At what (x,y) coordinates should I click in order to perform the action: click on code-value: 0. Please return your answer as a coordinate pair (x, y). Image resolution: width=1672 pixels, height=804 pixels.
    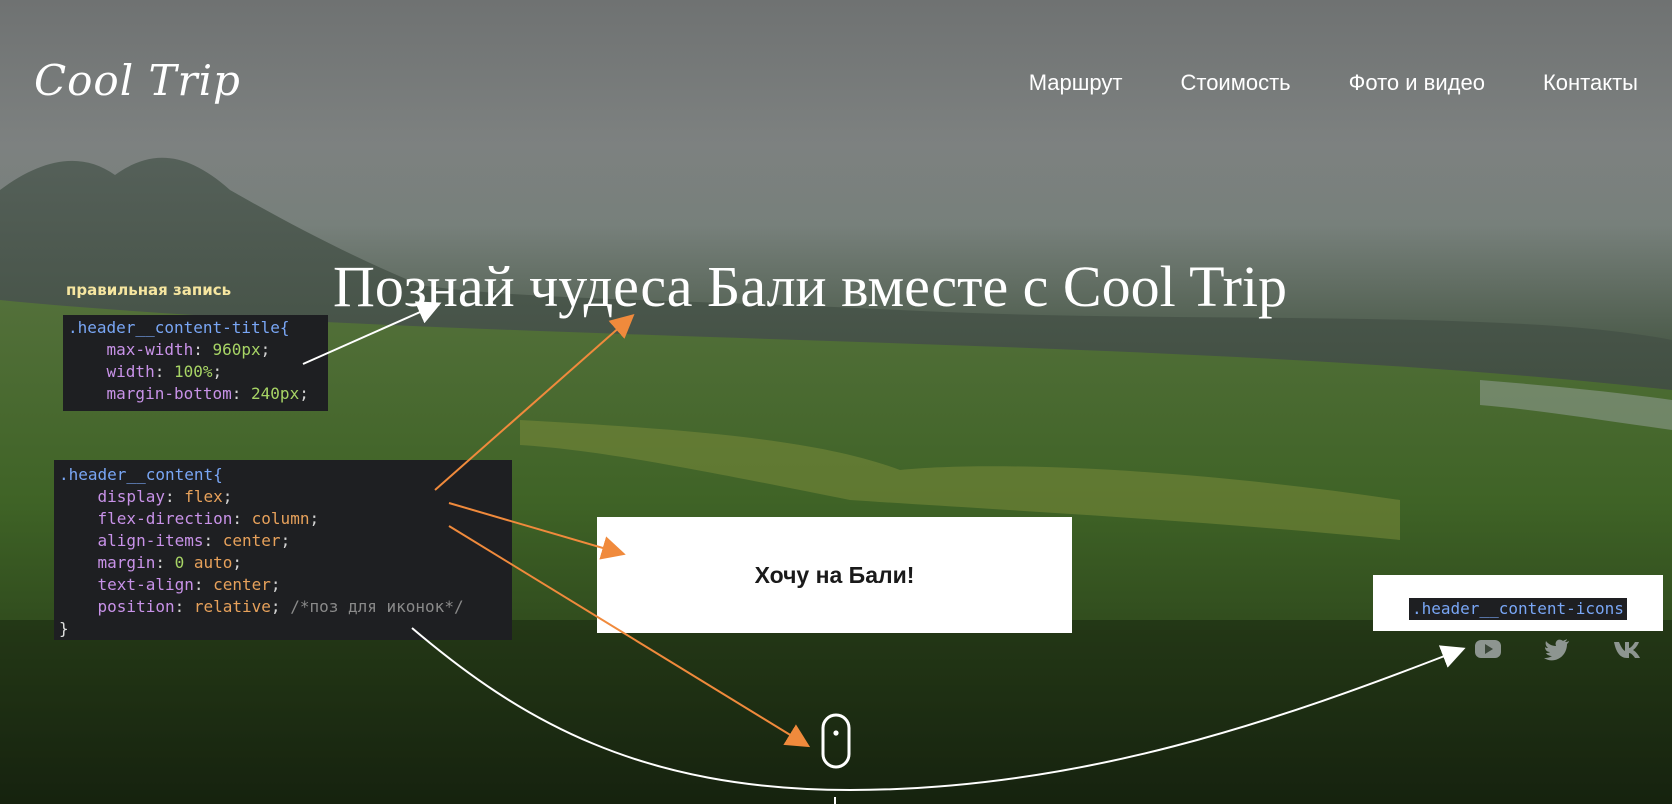
    Looking at the image, I should click on (179, 562).